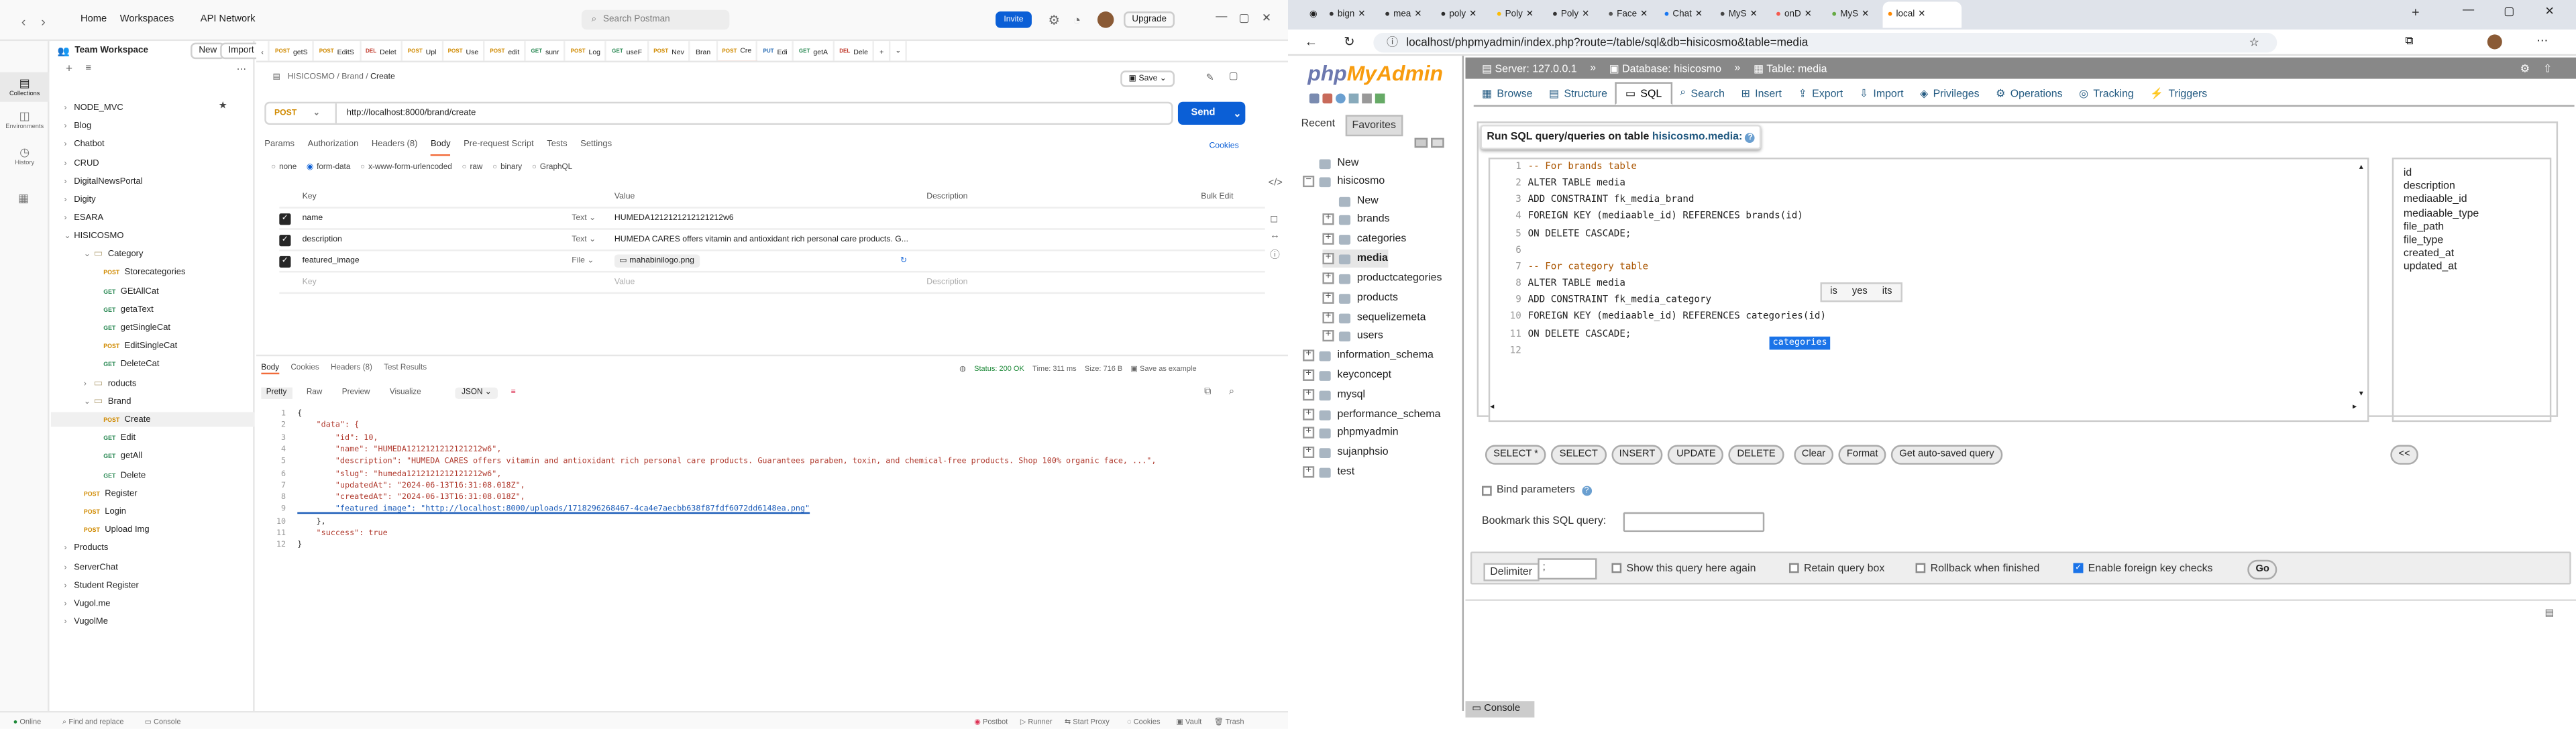 Image resolution: width=2576 pixels, height=729 pixels. Describe the element at coordinates (2361, 167) in the screenshot. I see `editor-scroll-up: ▴` at that location.